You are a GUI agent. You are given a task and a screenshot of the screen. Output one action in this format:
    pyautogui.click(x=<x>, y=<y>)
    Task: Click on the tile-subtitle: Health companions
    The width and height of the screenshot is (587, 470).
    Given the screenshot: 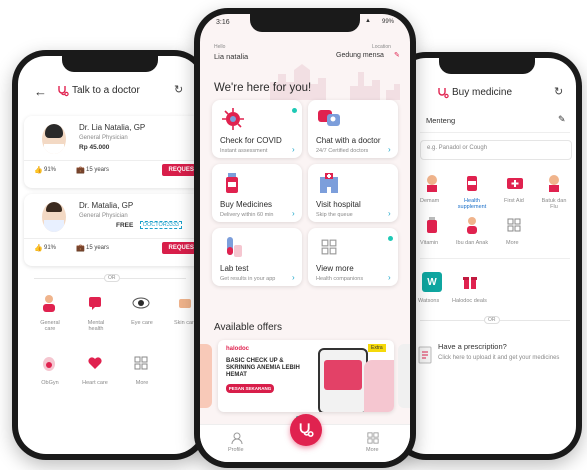 What is the action you would take?
    pyautogui.click(x=340, y=279)
    